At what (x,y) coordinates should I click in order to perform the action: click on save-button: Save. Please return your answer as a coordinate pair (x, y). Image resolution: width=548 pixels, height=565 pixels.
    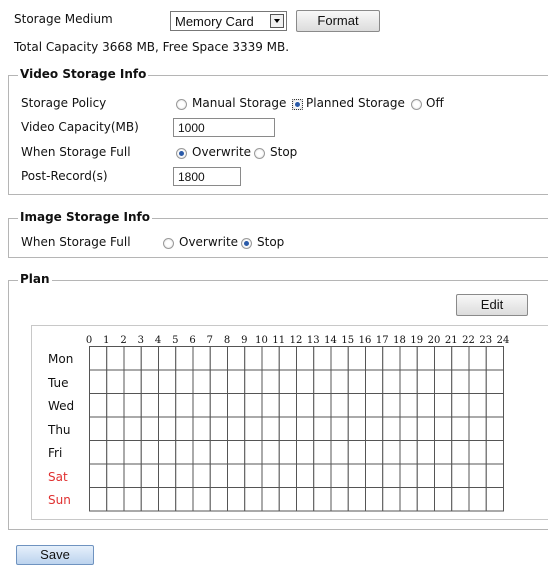
    Looking at the image, I should click on (55, 555).